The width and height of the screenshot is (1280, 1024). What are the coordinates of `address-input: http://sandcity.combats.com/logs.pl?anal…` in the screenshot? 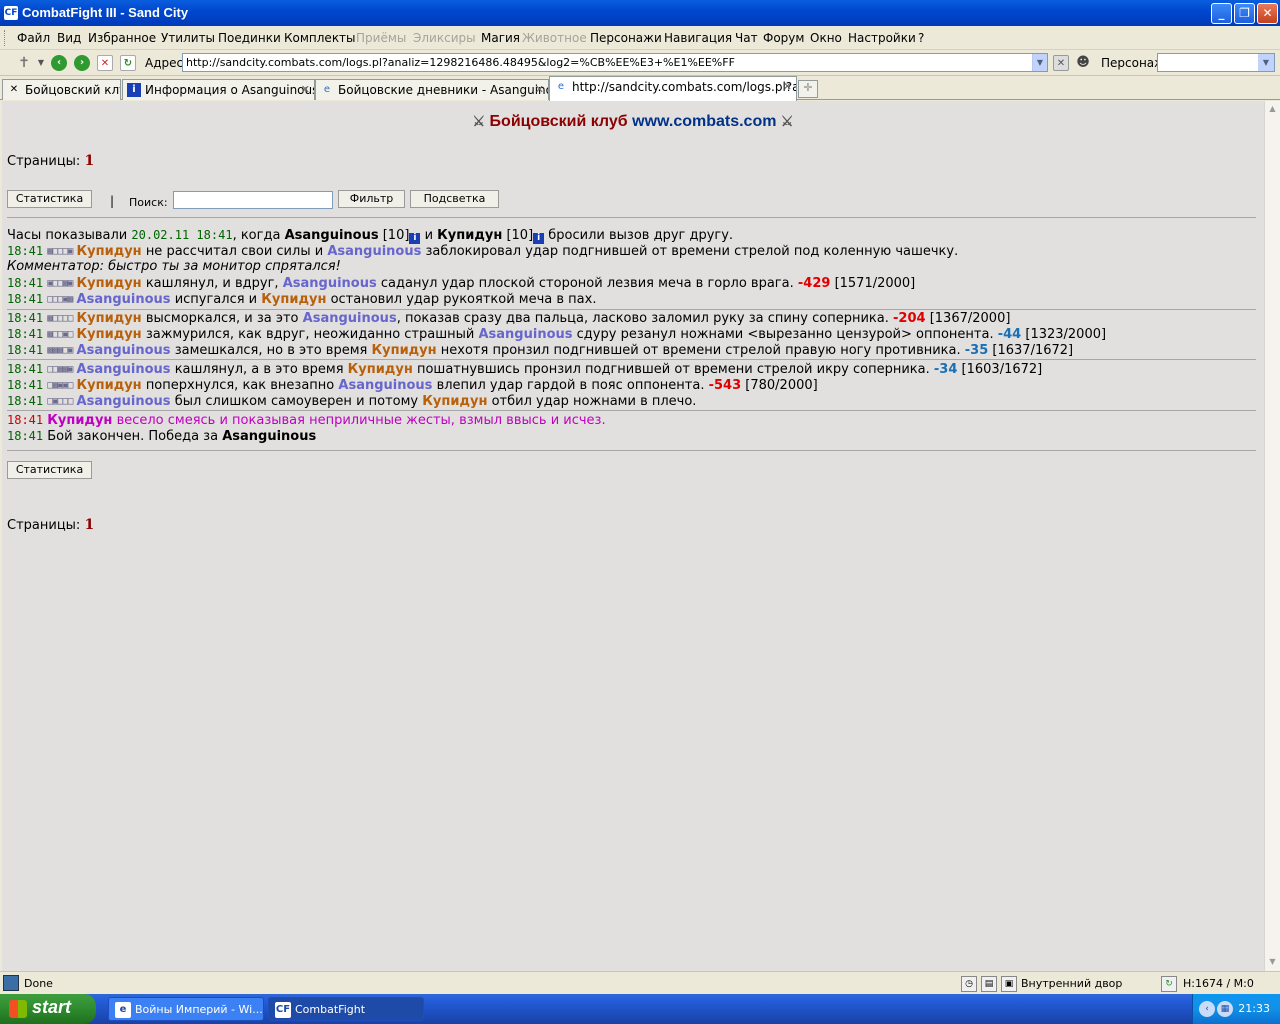 It's located at (615, 62).